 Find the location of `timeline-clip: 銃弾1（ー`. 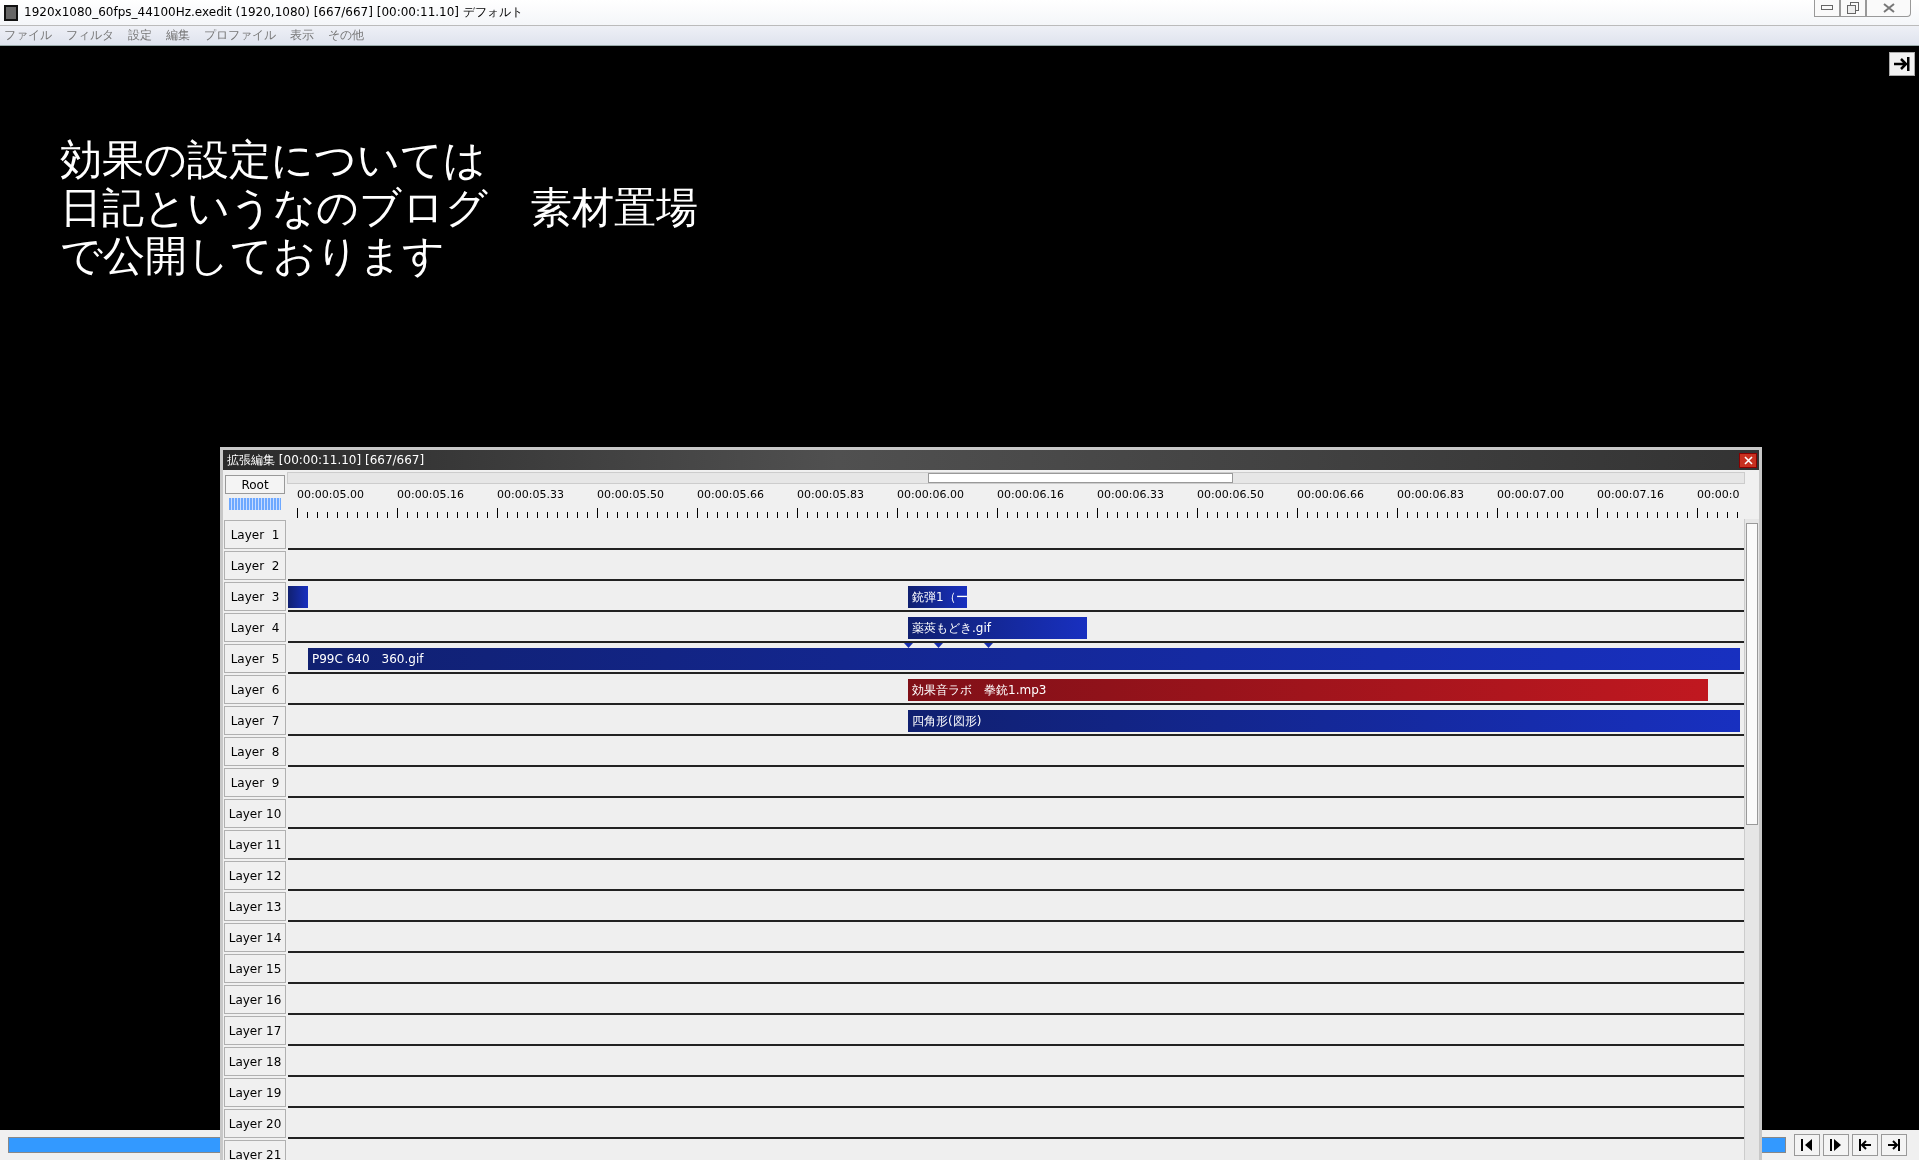

timeline-clip: 銃弾1（ー is located at coordinates (937, 597).